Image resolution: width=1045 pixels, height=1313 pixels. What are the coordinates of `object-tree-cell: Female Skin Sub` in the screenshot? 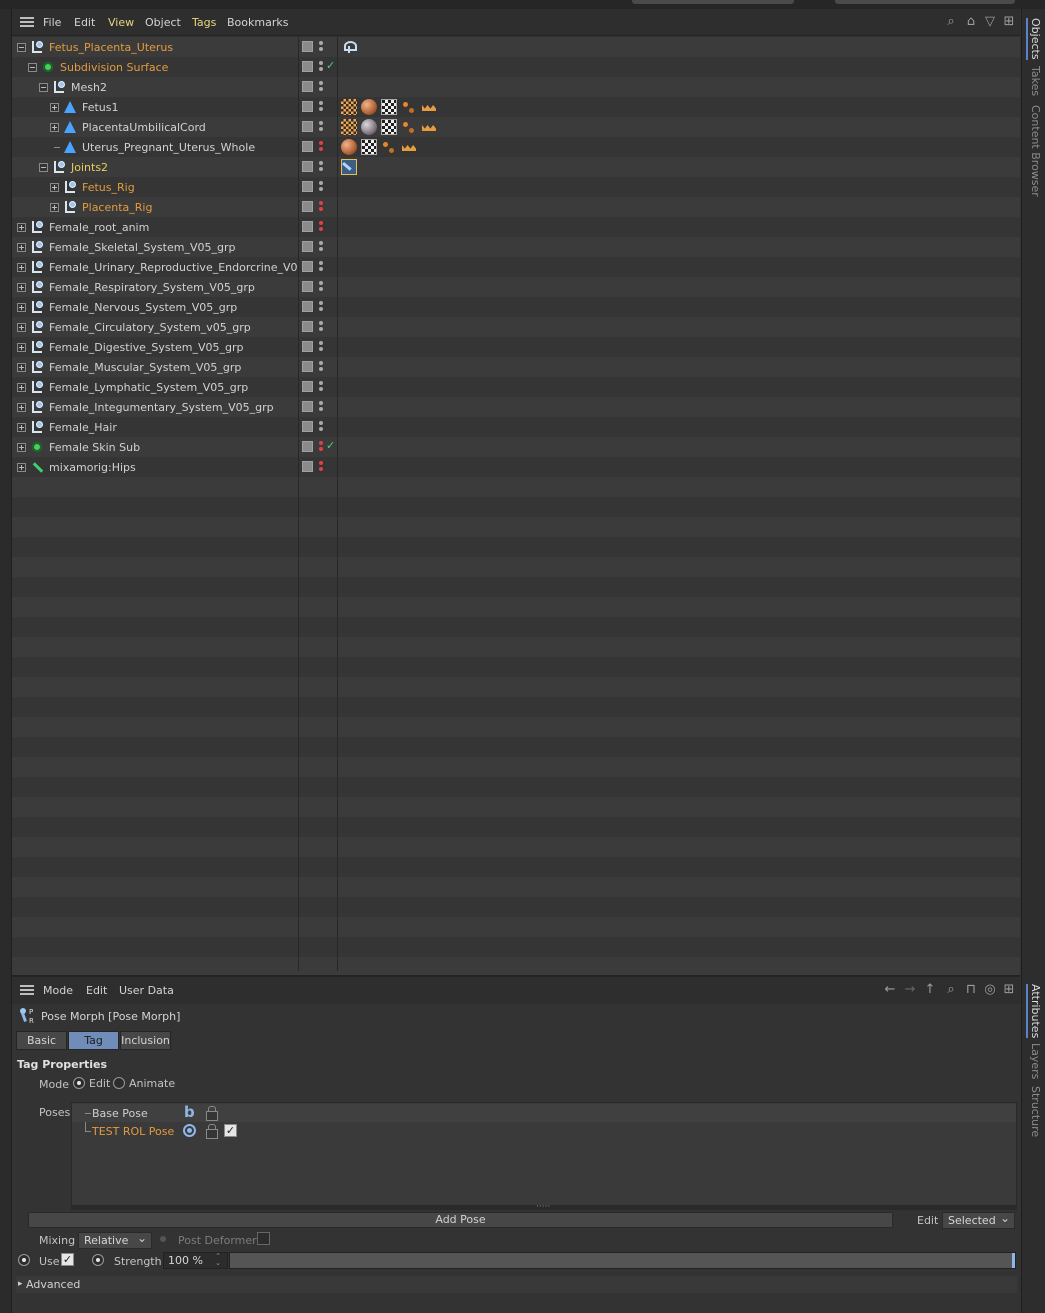 It's located at (155, 447).